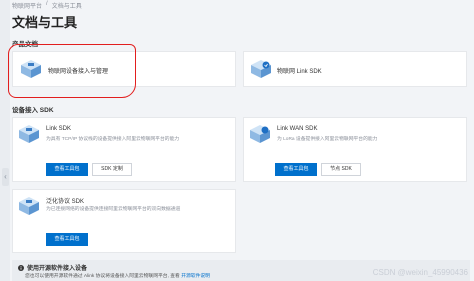 Image resolution: width=474 pixels, height=281 pixels. Describe the element at coordinates (5, 140) in the screenshot. I see `left-gutter` at that location.